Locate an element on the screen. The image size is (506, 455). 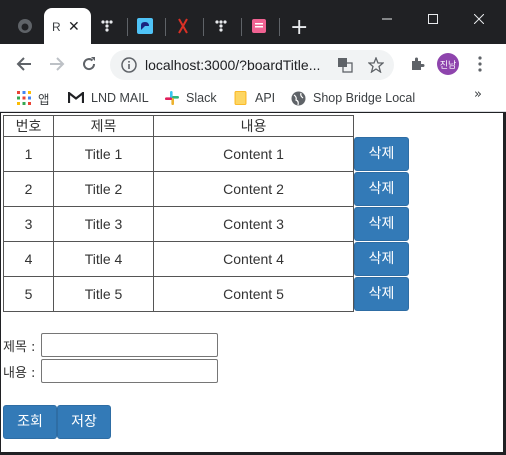
minimize-button is located at coordinates (387, 19).